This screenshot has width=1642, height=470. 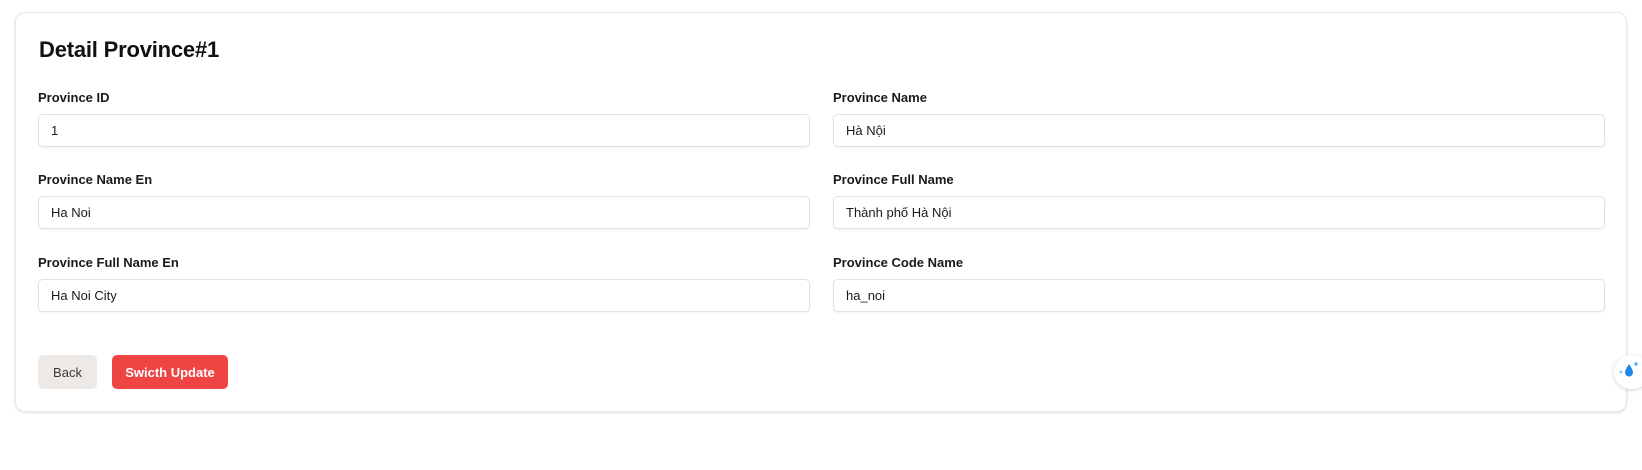 I want to click on floating-assistant-widget, so click(x=1628, y=372).